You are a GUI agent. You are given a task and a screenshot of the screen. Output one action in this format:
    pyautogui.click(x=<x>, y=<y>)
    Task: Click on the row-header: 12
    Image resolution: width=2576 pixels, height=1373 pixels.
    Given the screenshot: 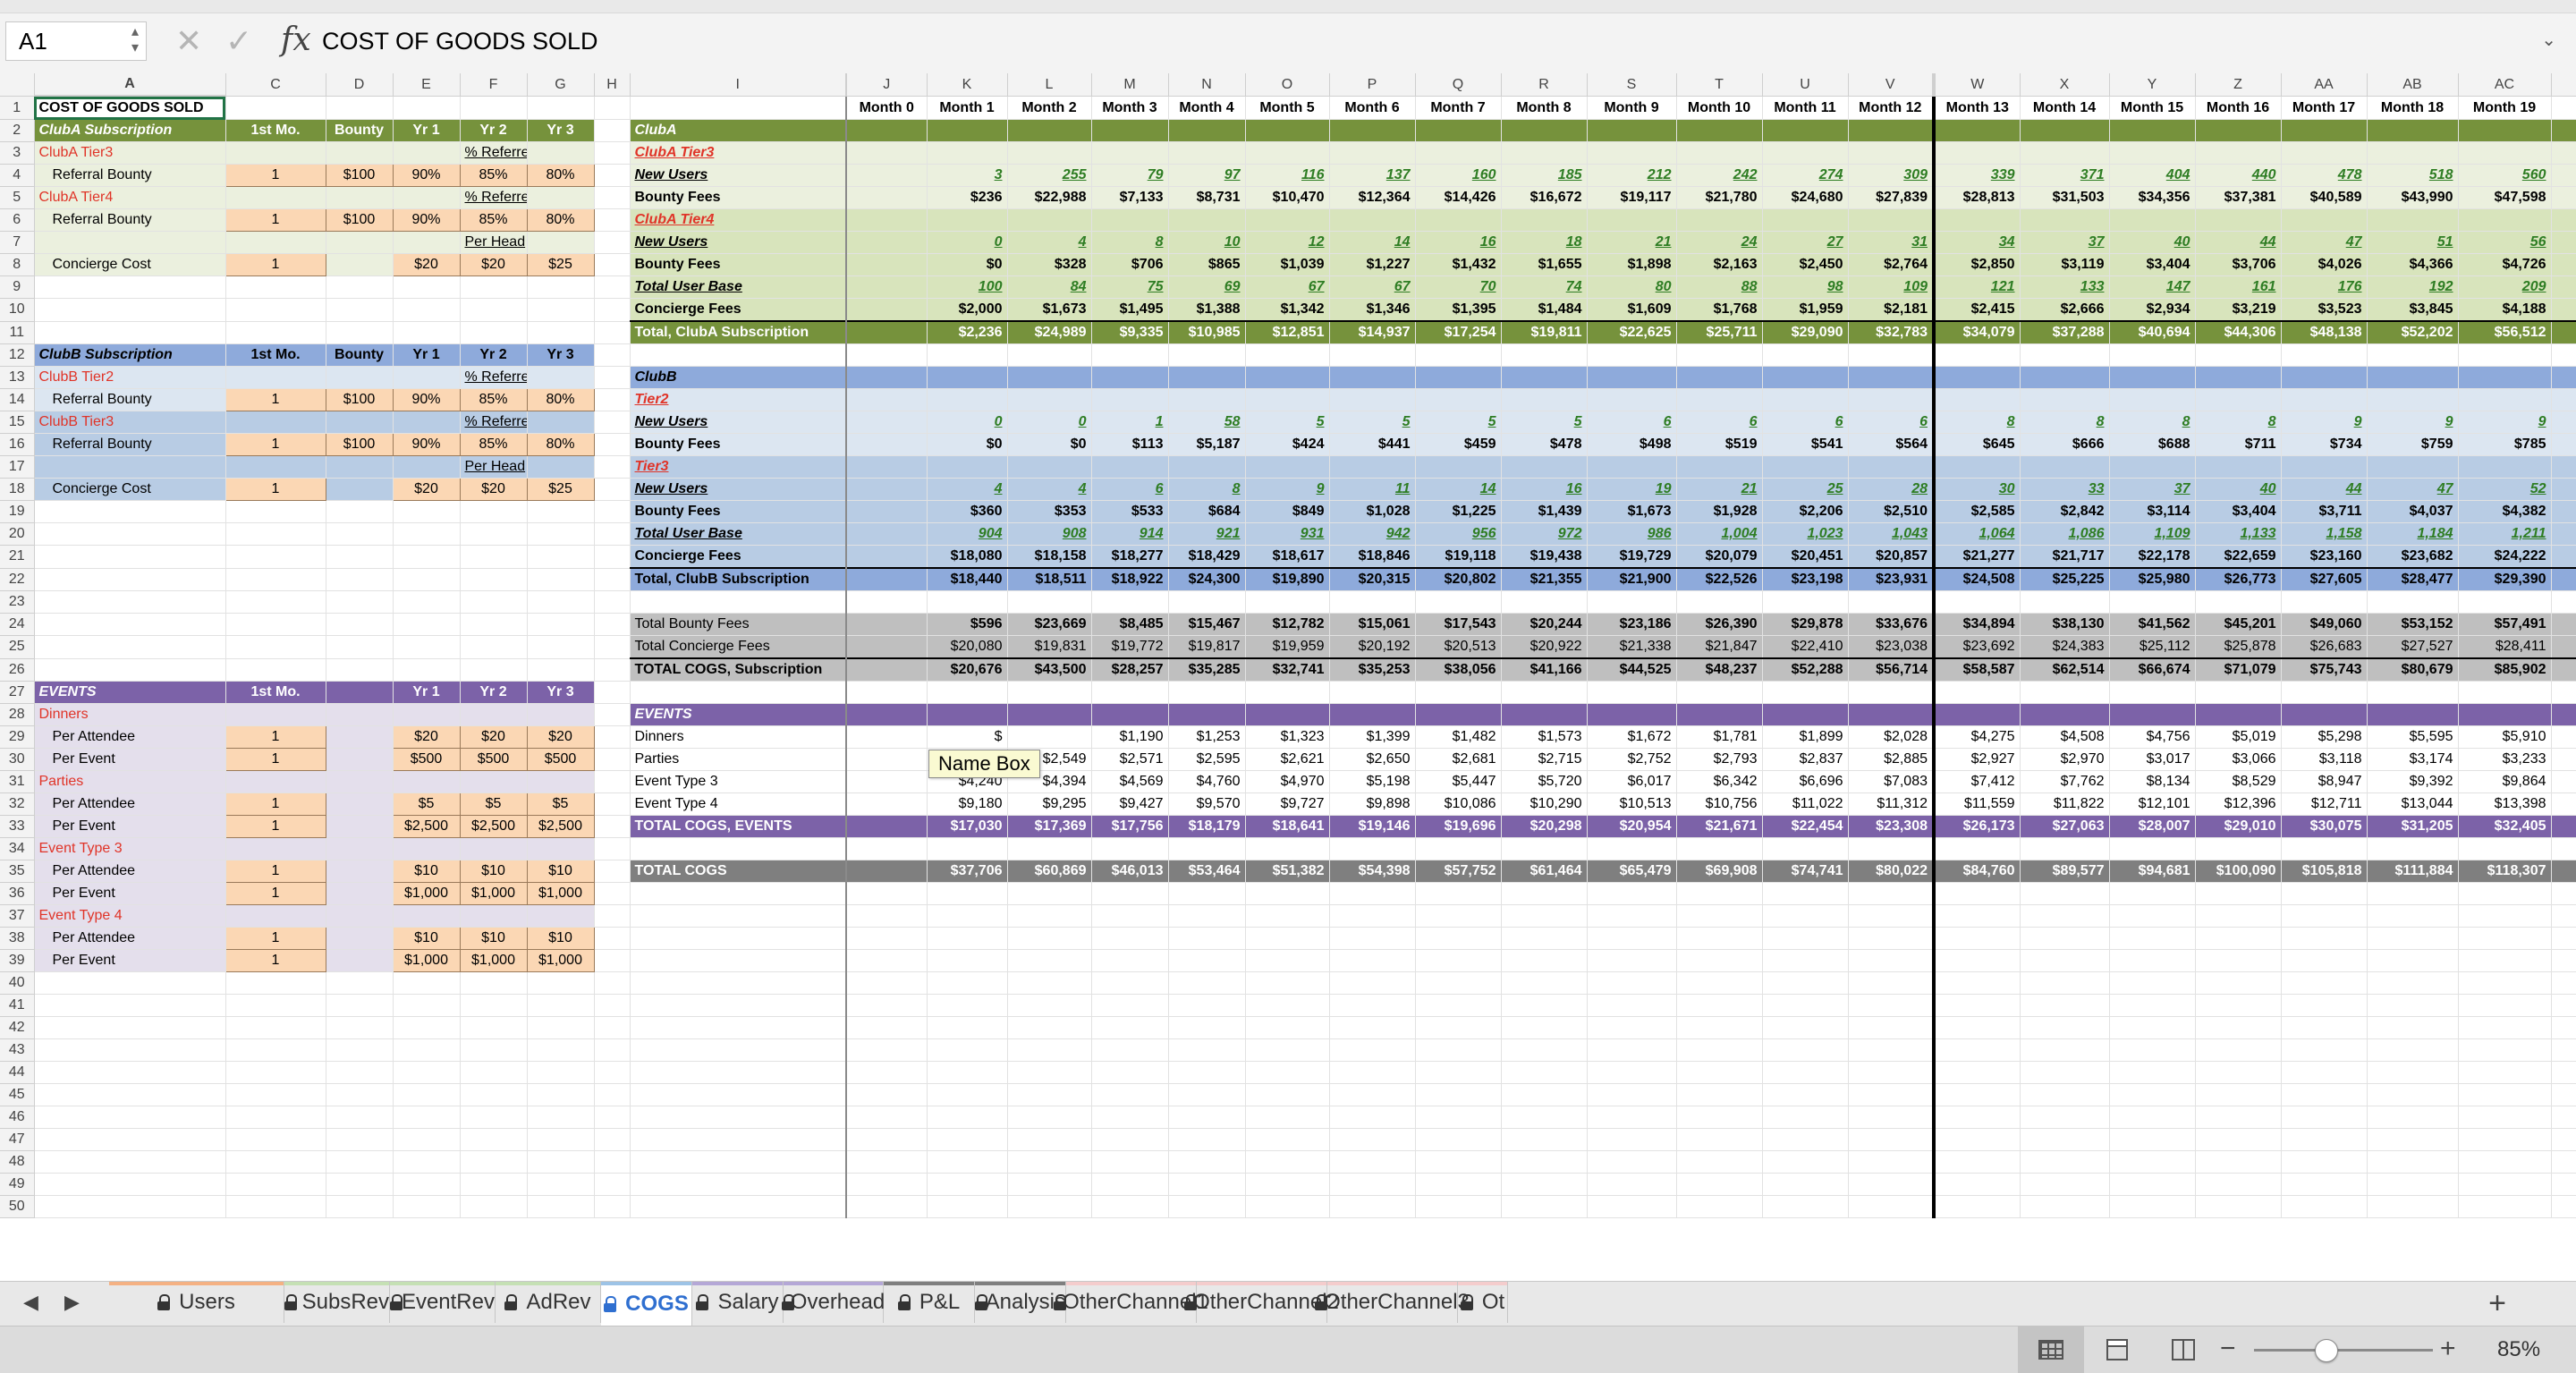 What is the action you would take?
    pyautogui.click(x=17, y=355)
    